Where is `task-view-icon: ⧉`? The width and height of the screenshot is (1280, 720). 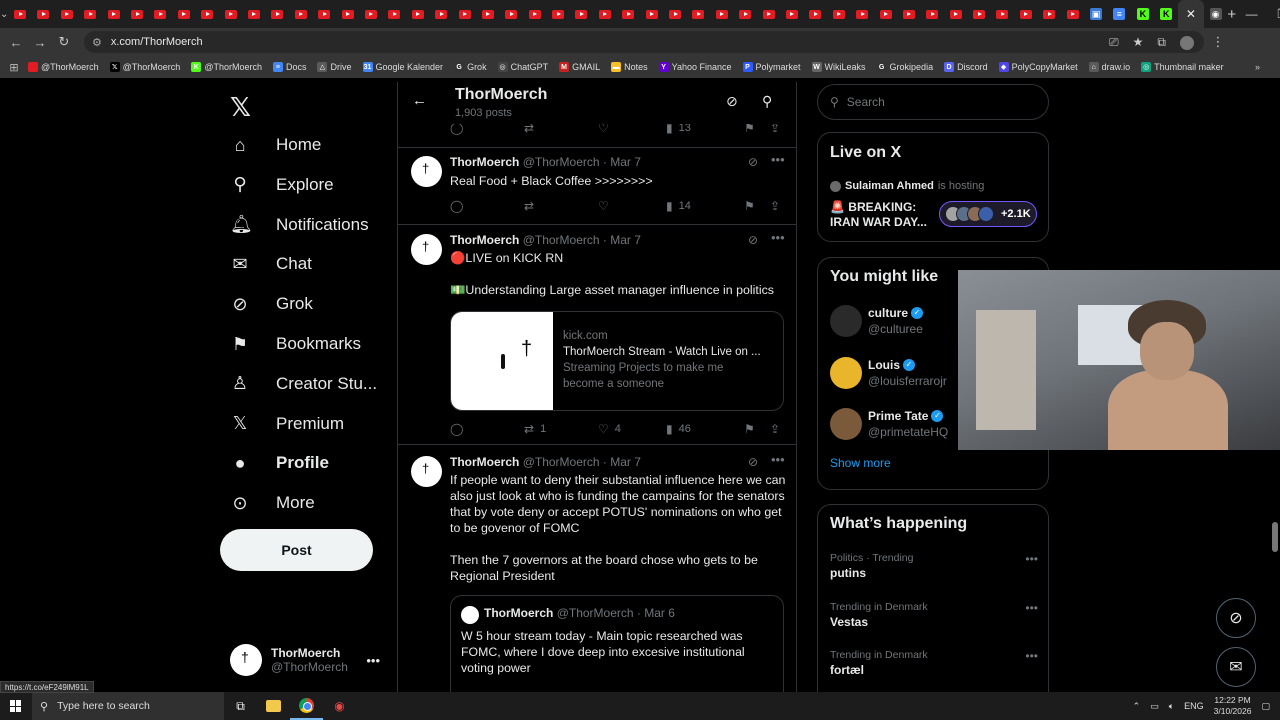 task-view-icon: ⧉ is located at coordinates (240, 706).